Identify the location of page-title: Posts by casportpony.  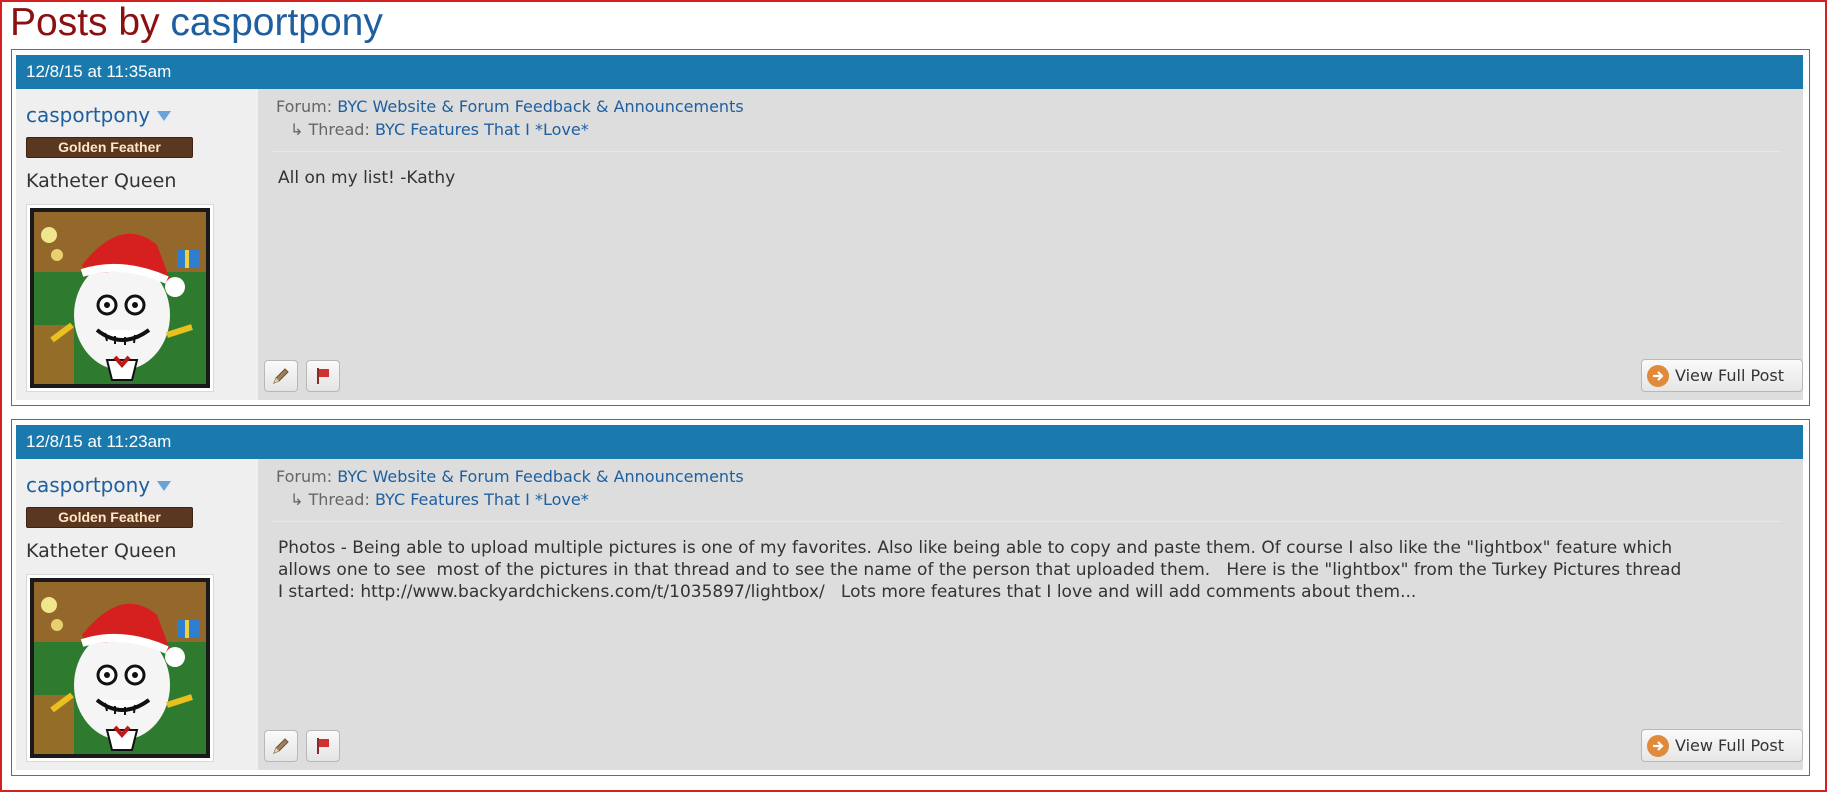
(196, 23).